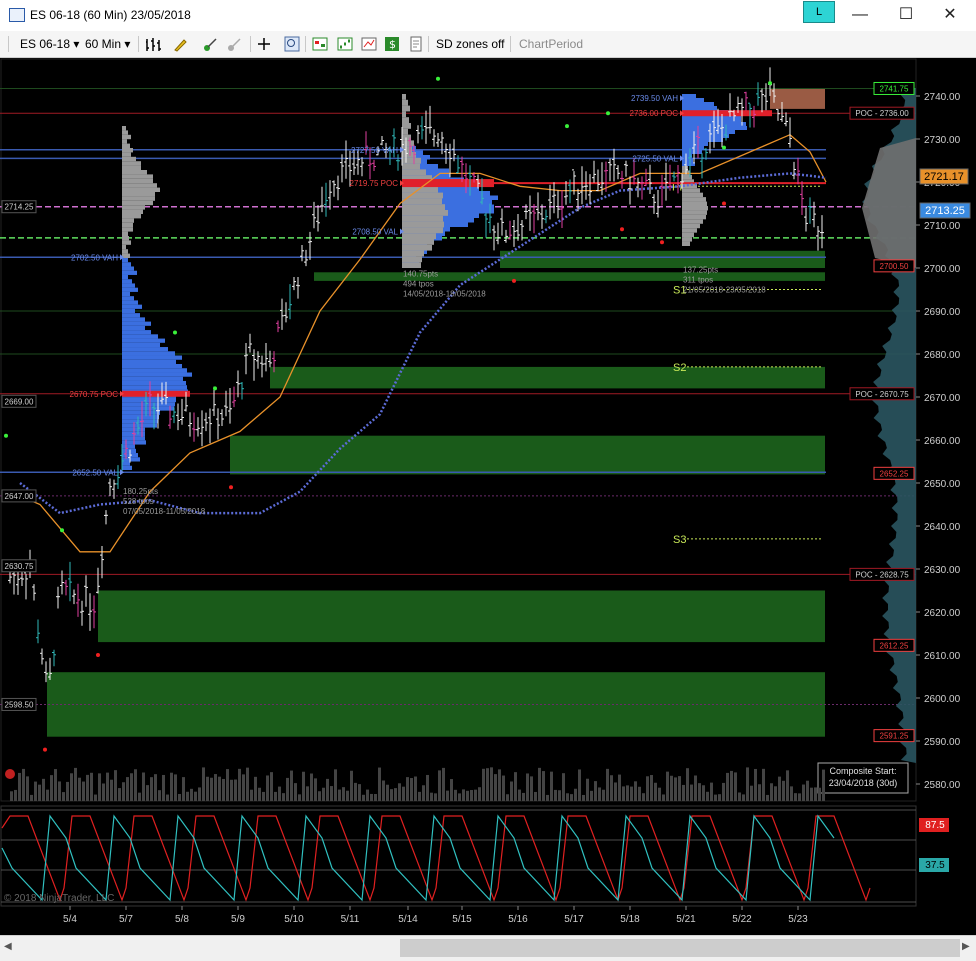 The height and width of the screenshot is (961, 976). What do you see at coordinates (551, 44) in the screenshot?
I see `chart-period-button: ChartPeriod` at bounding box center [551, 44].